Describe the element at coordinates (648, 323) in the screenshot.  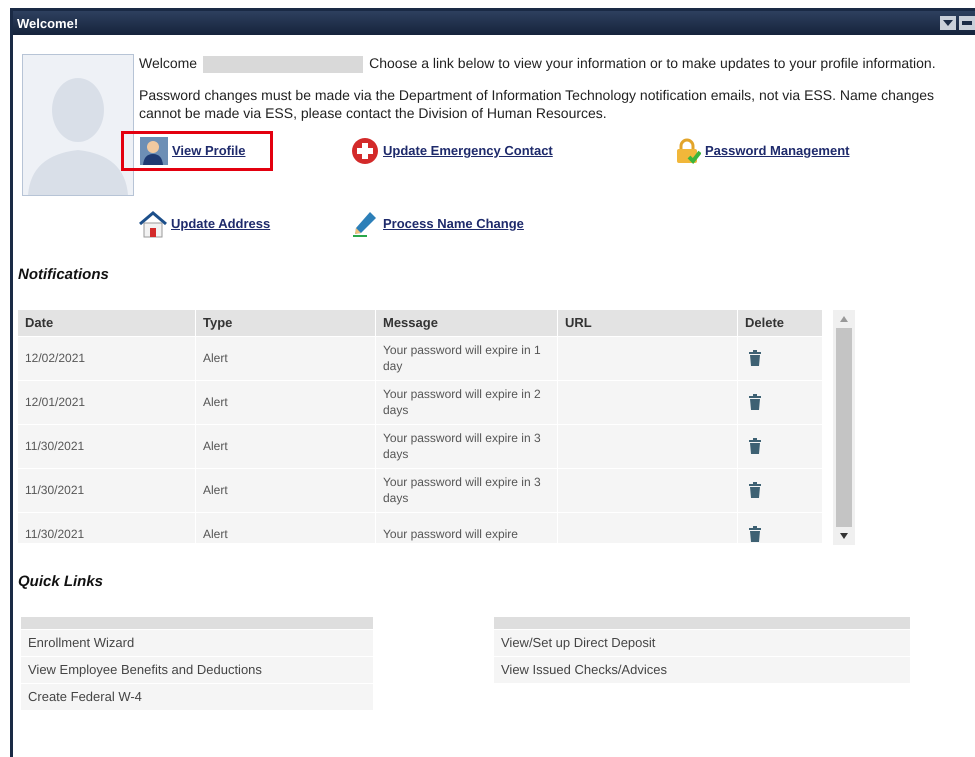
I see `column-header: URL` at that location.